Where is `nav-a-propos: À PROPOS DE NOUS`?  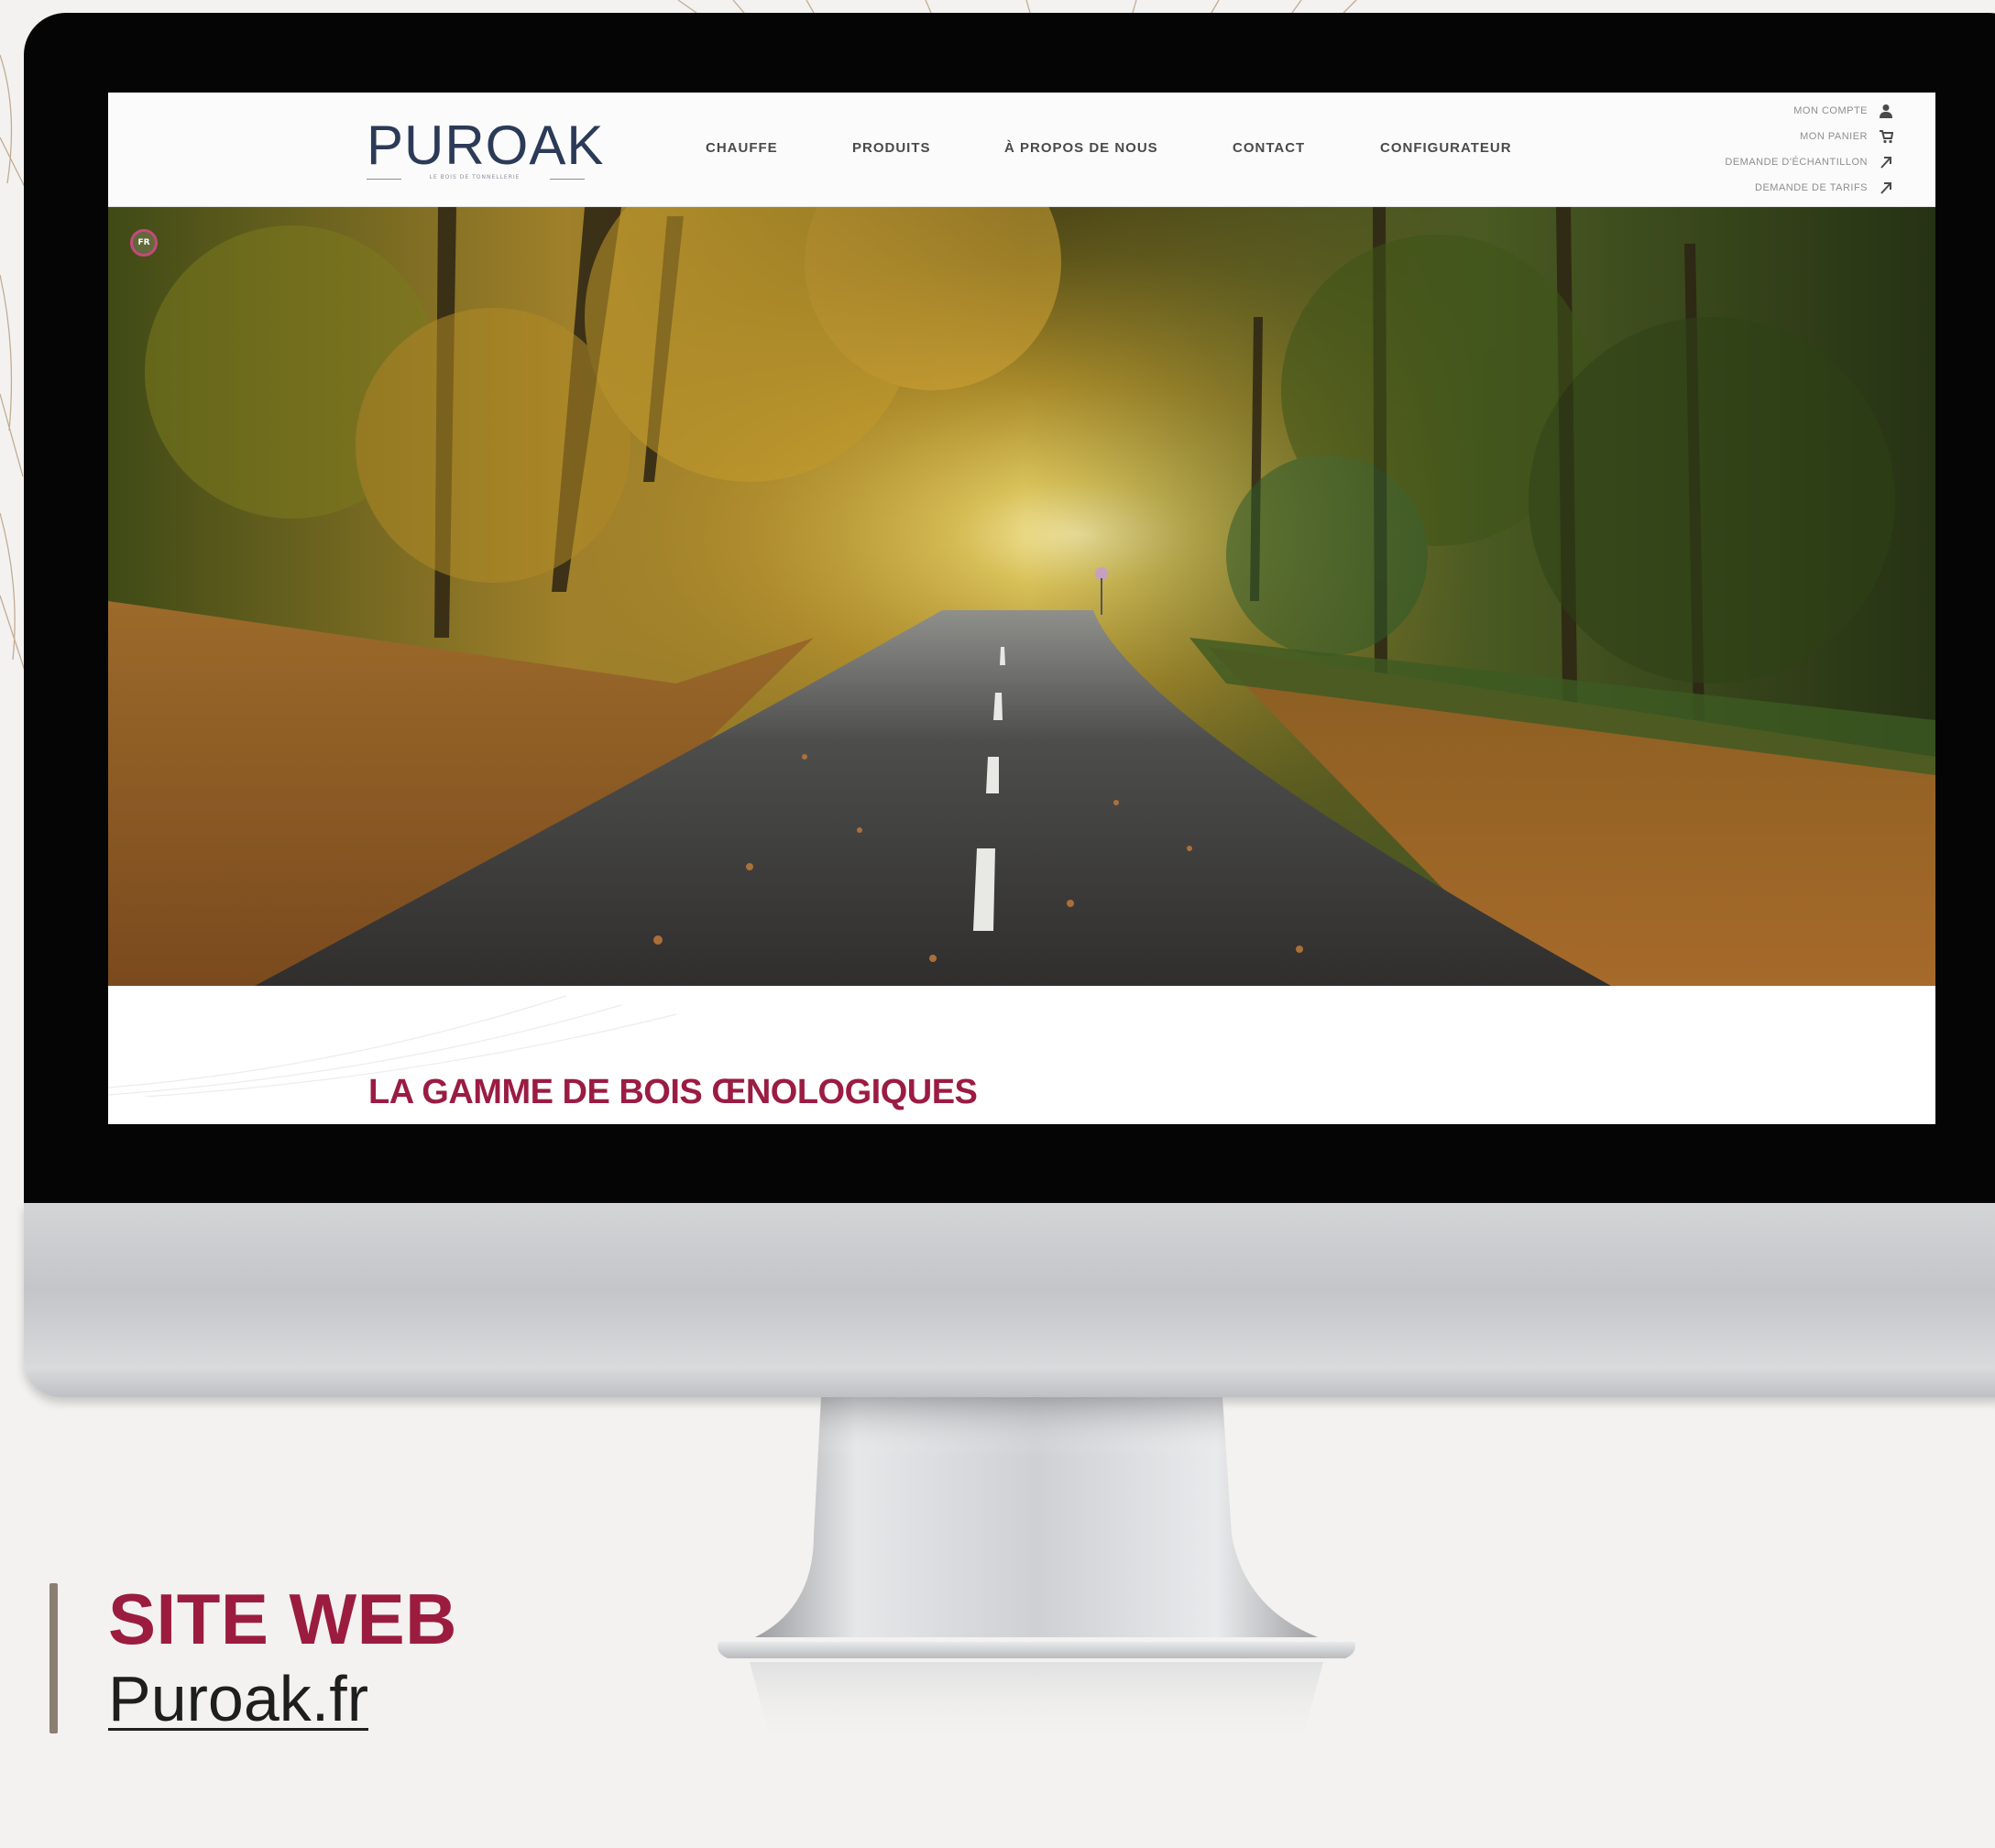
nav-a-propos: À PROPOS DE NOUS is located at coordinates (1081, 148).